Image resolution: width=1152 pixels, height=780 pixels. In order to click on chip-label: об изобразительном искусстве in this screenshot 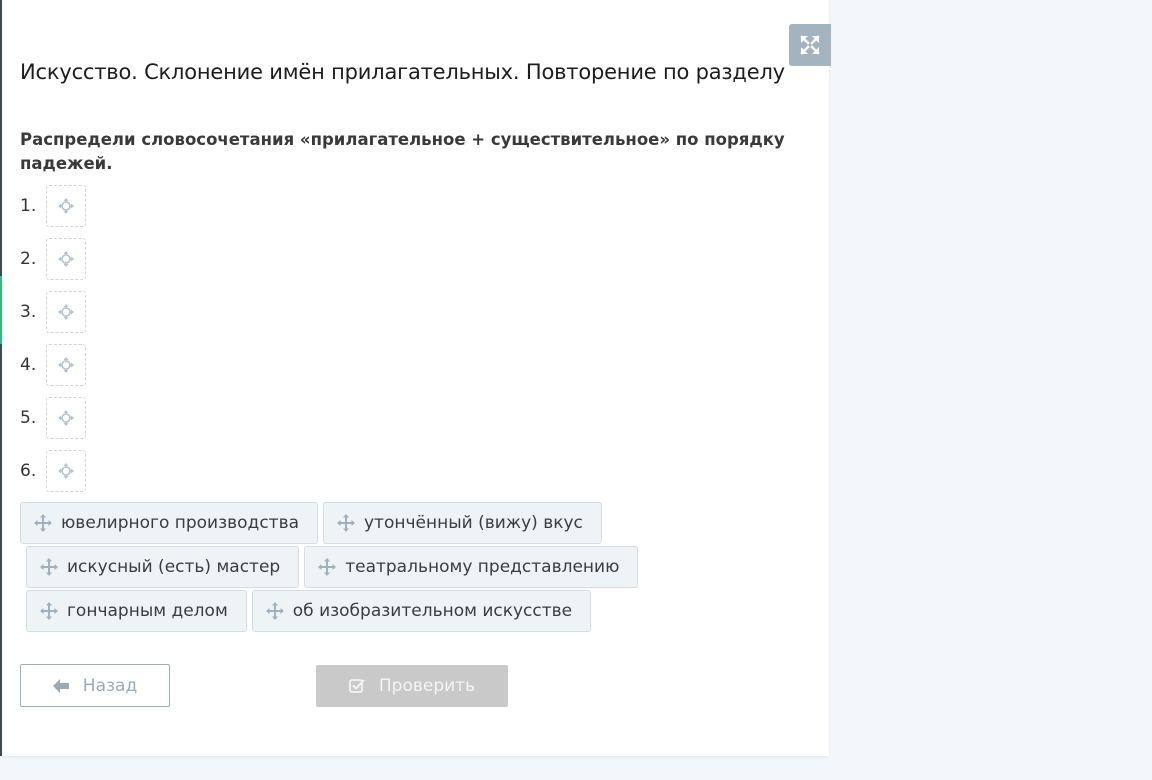, I will do `click(432, 611)`.